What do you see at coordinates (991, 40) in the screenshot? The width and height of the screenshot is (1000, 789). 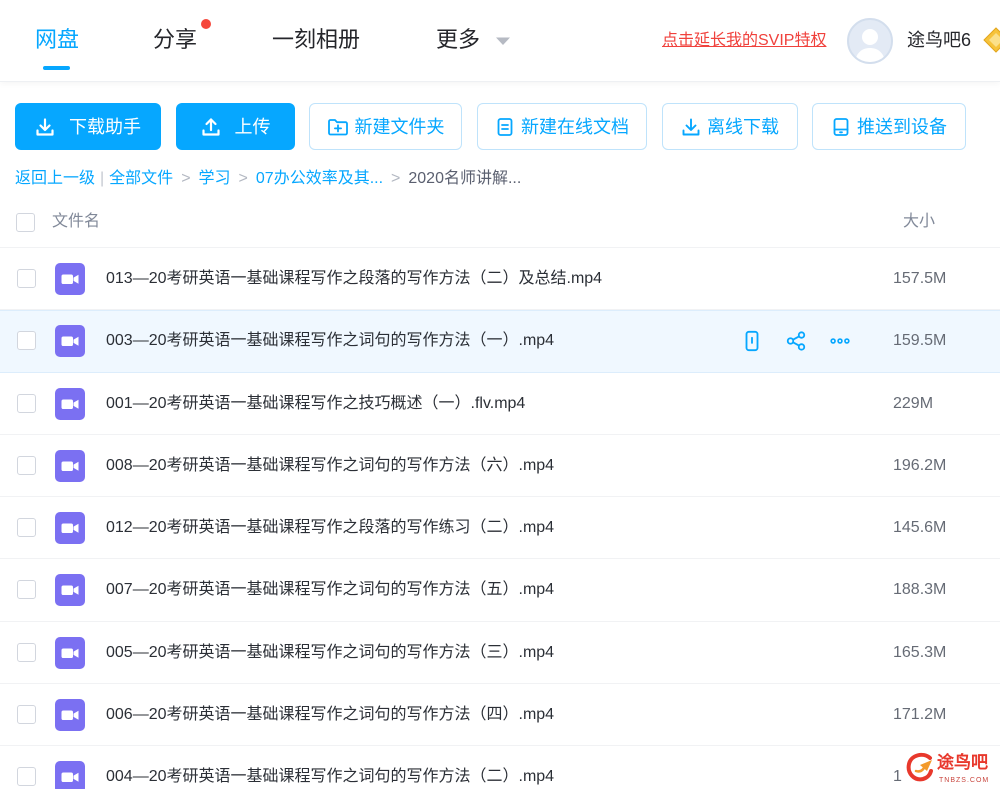 I see `svip-badge-icon` at bounding box center [991, 40].